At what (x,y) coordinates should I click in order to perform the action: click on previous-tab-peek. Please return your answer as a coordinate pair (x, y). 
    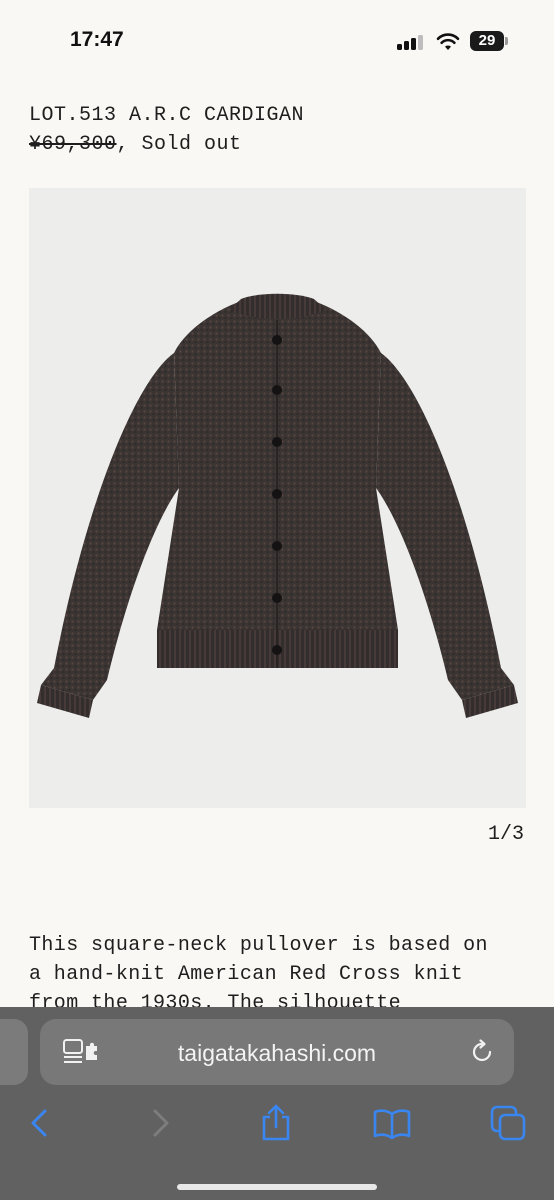
    Looking at the image, I should click on (14, 1052).